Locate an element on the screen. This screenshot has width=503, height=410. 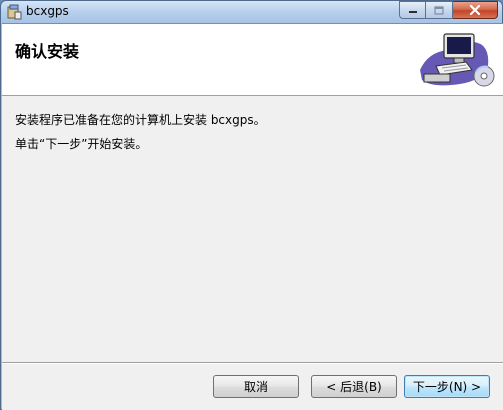
install-ready-message: 安装程序已准备在您的计算机上安装 bcxgps。 is located at coordinates (140, 120).